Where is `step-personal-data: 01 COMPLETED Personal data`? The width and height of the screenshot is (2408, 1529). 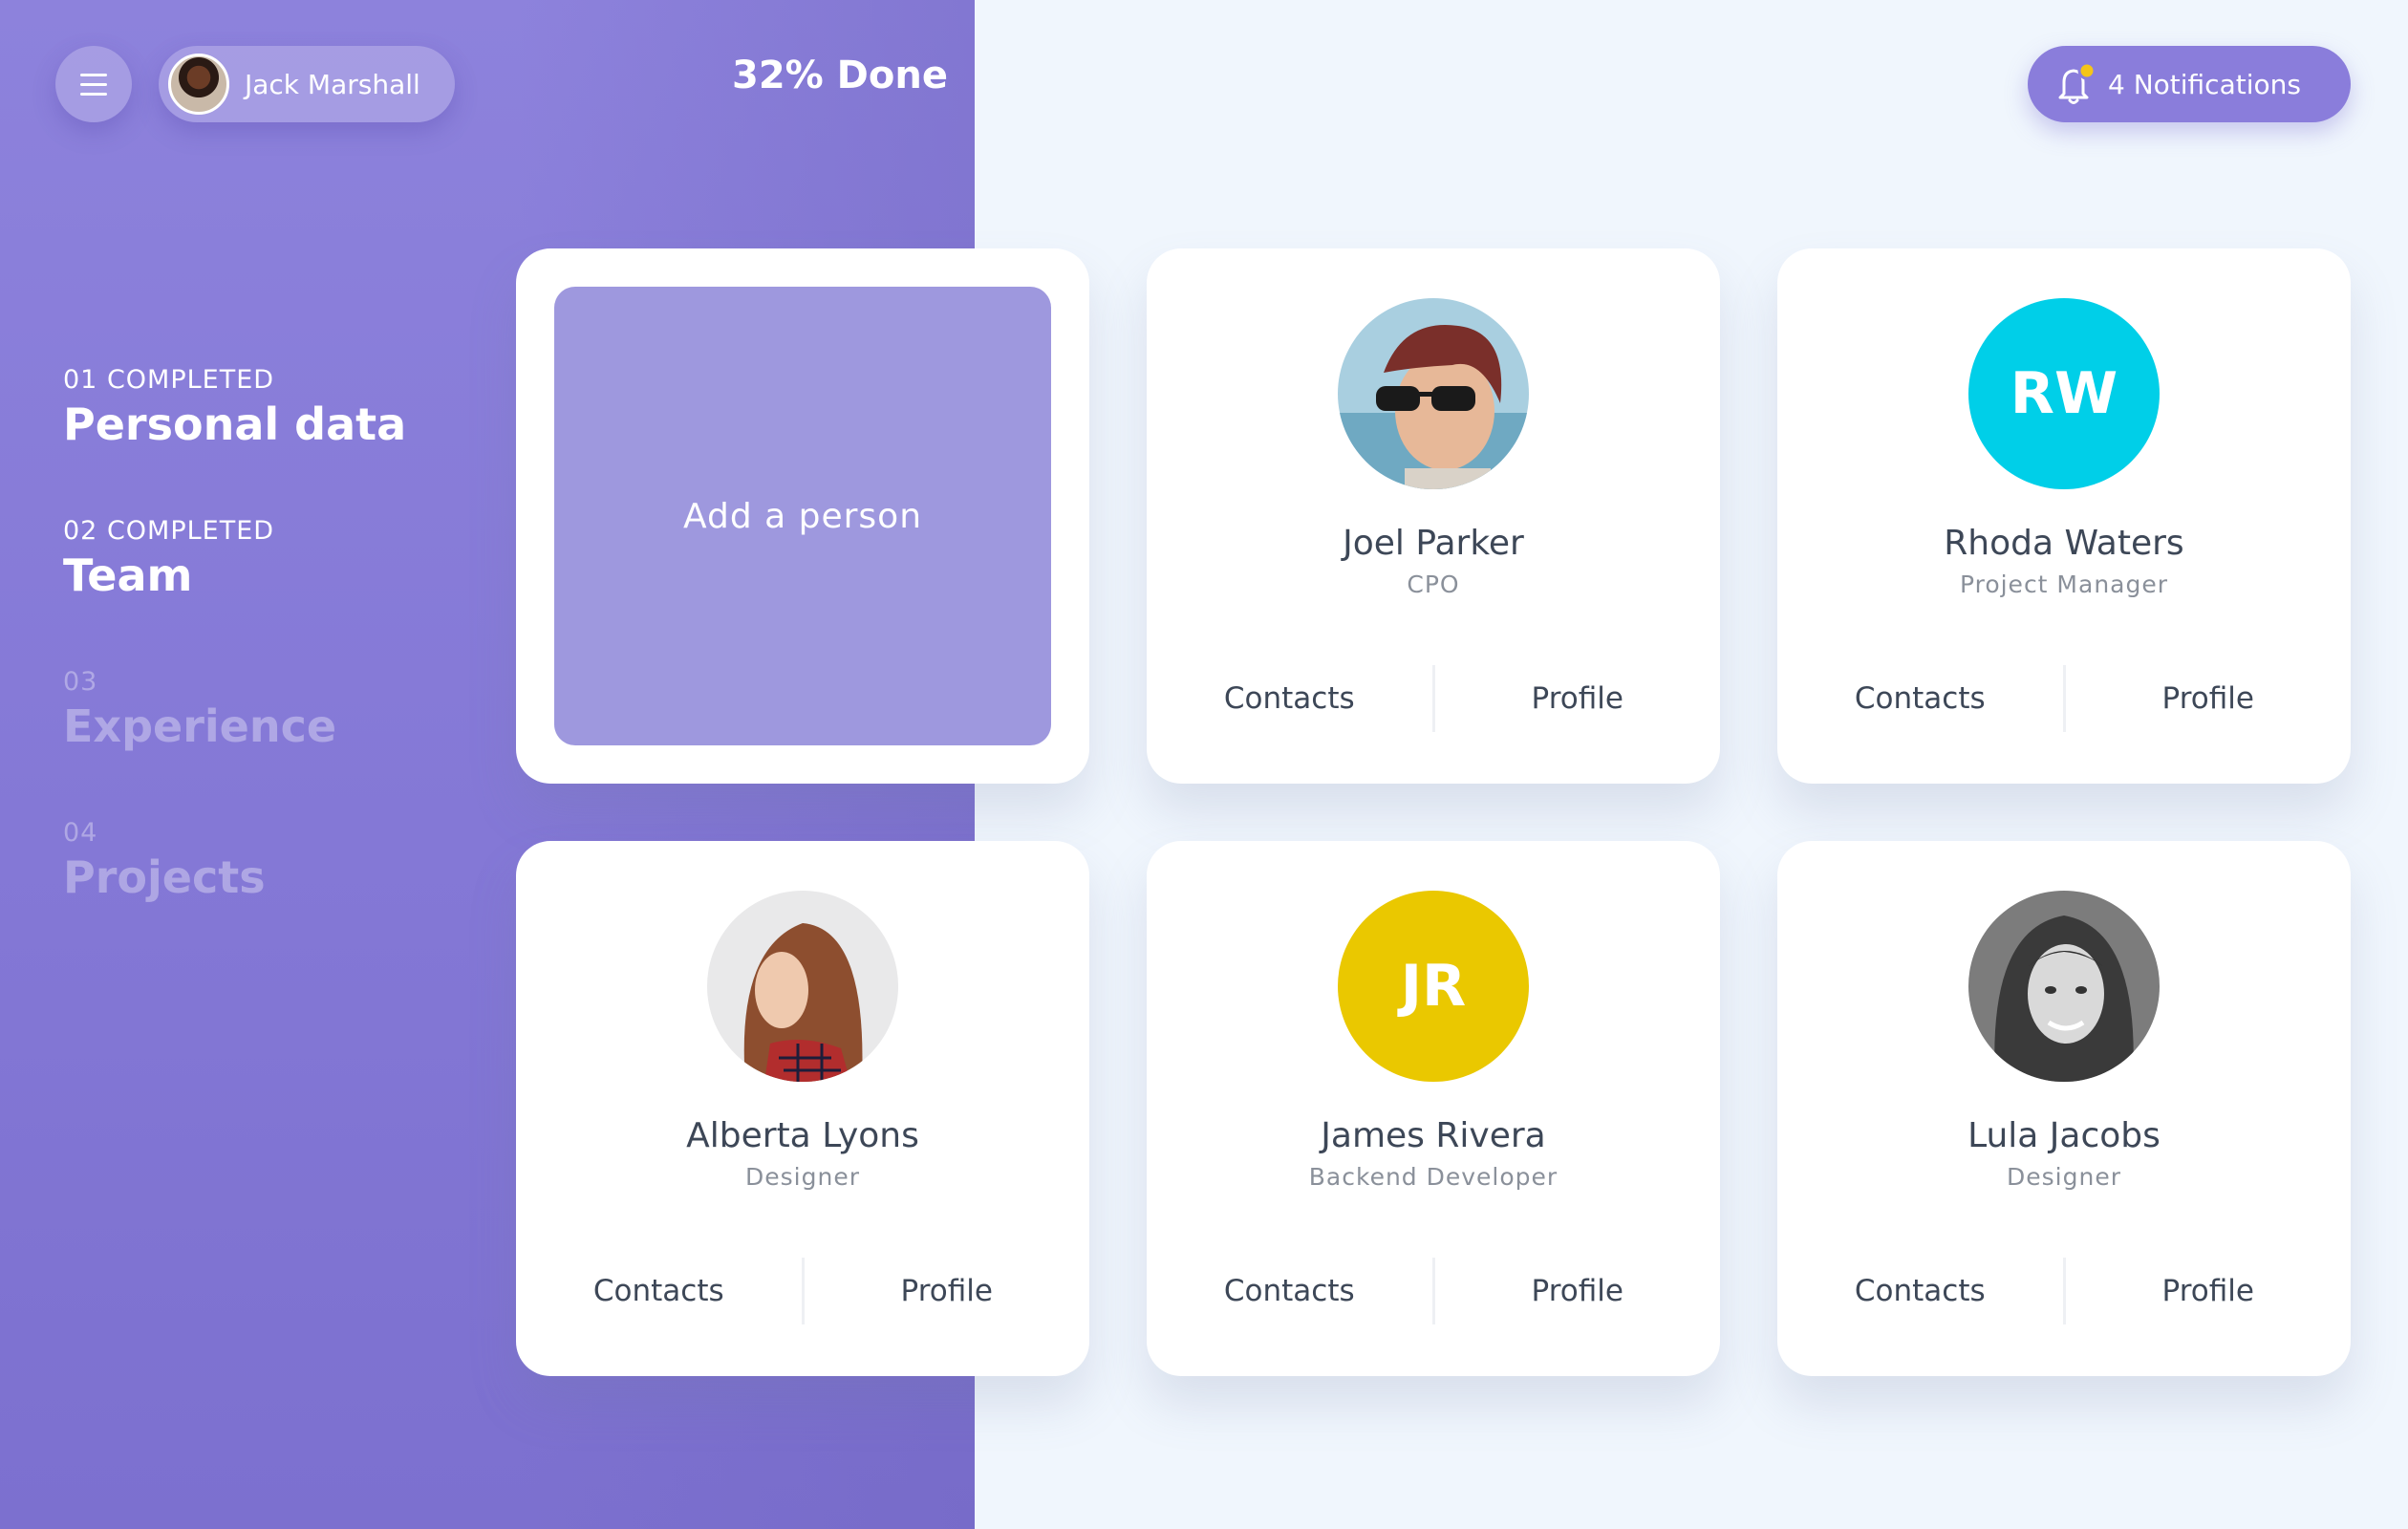
step-personal-data: 01 COMPLETED Personal data is located at coordinates (235, 409).